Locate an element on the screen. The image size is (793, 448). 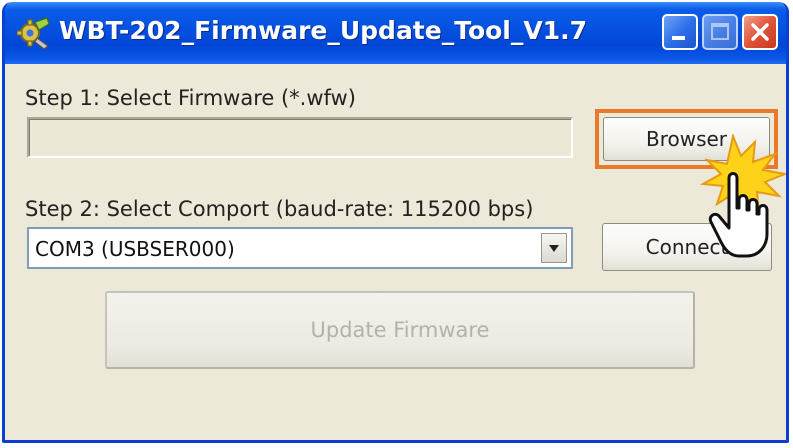
minimize-icon is located at coordinates (678, 38).